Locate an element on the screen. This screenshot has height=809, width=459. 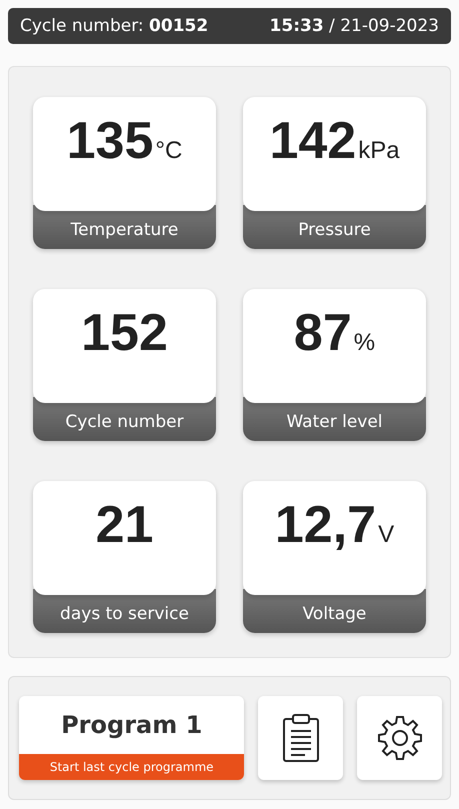
settings-button is located at coordinates (399, 738).